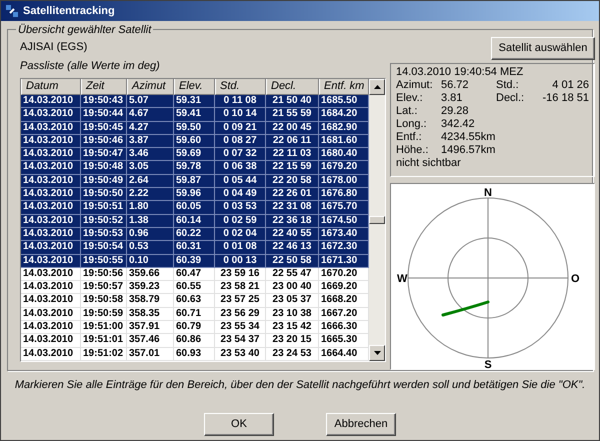 The image size is (600, 441). I want to click on dialog-button: Satellit auswählen, so click(543, 48).